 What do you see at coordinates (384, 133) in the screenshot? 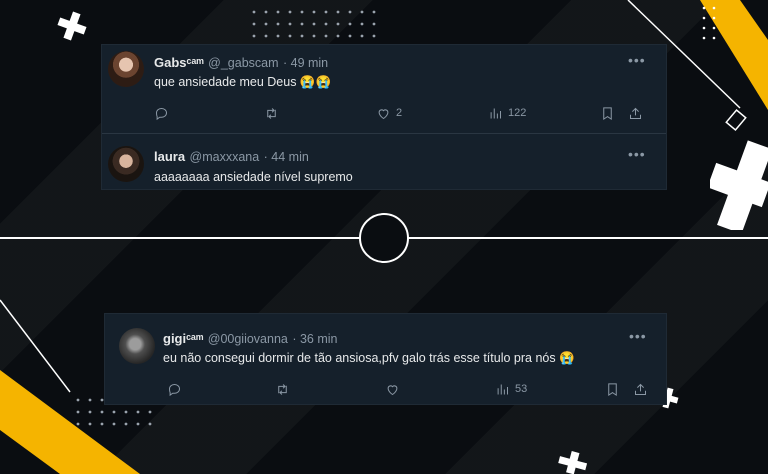
I see `tweet-separator` at bounding box center [384, 133].